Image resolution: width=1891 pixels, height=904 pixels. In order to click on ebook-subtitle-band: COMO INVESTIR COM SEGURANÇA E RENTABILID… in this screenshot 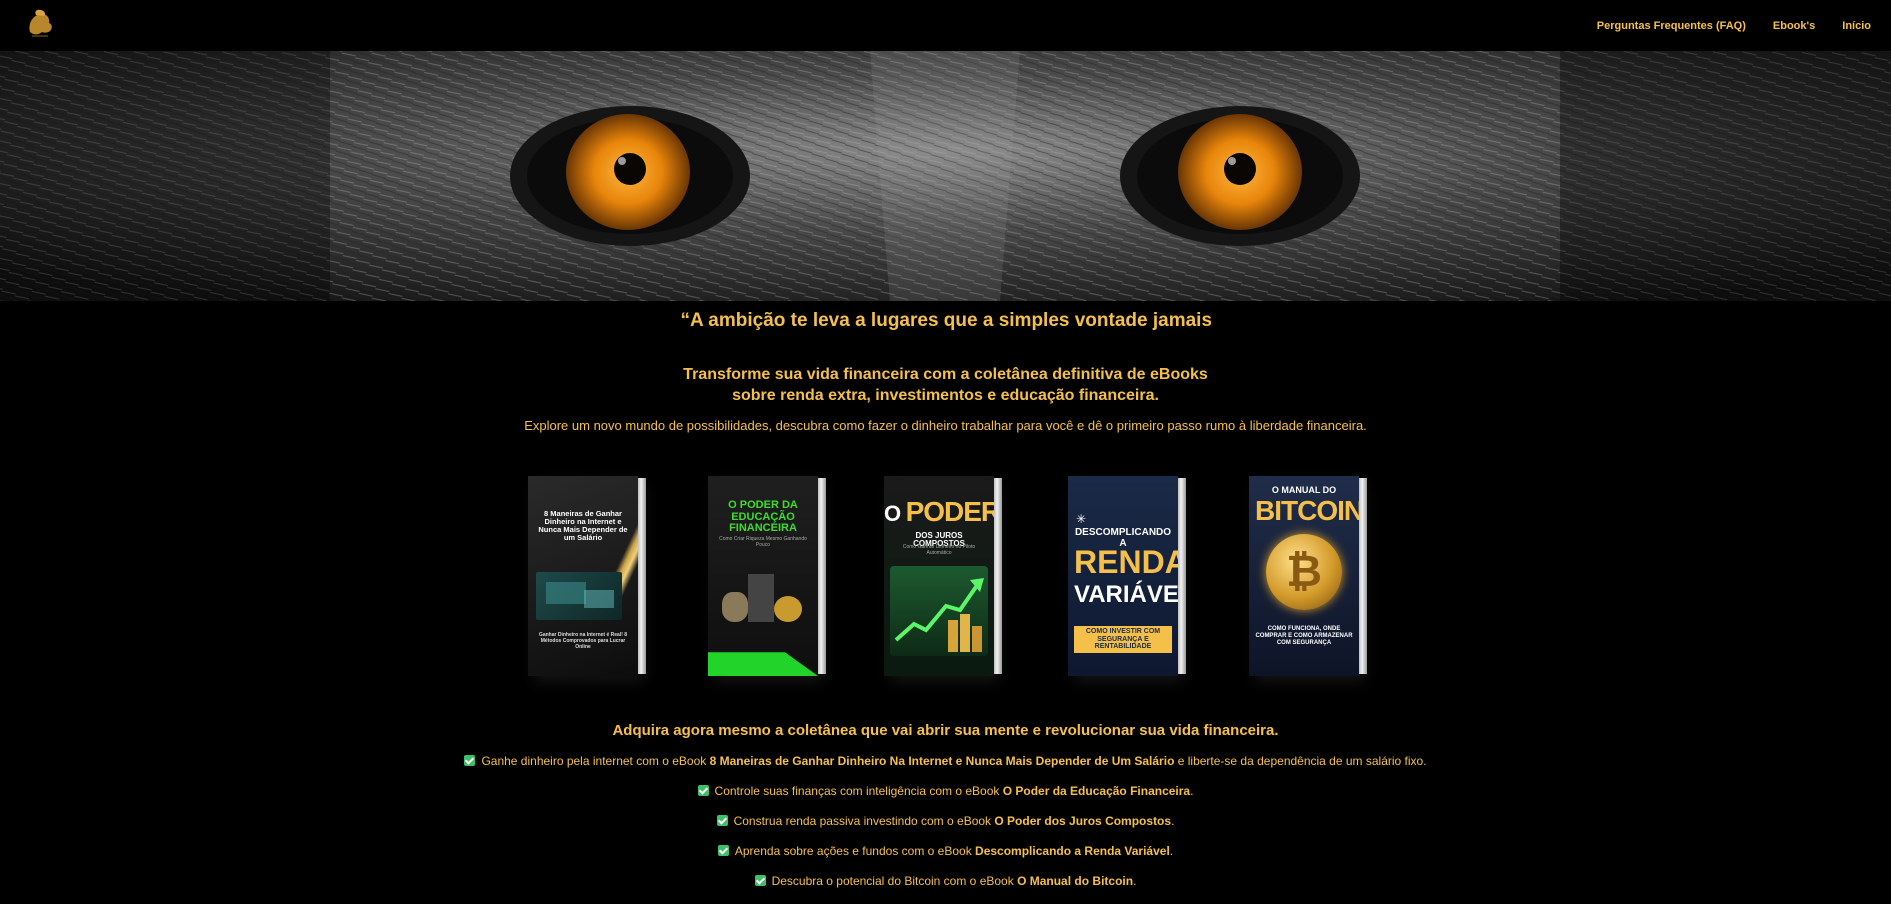, I will do `click(1123, 640)`.